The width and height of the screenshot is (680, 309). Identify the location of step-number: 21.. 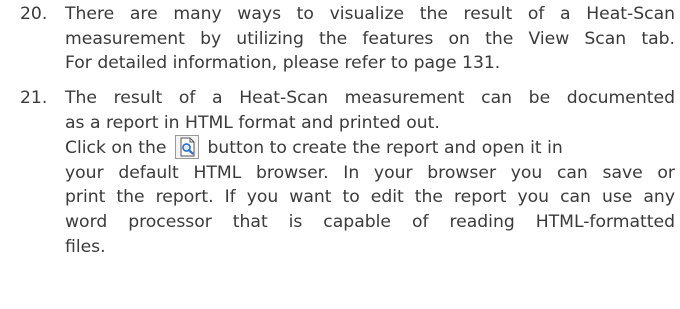
(34, 98).